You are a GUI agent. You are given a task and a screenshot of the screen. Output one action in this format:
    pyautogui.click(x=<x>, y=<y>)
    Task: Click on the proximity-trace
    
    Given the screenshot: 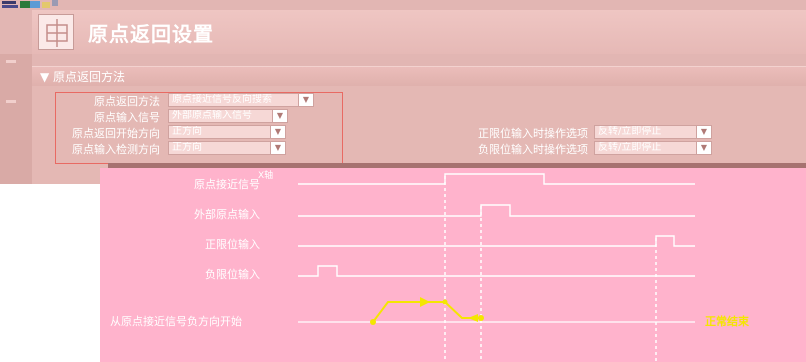 What is the action you would take?
    pyautogui.click(x=496, y=179)
    